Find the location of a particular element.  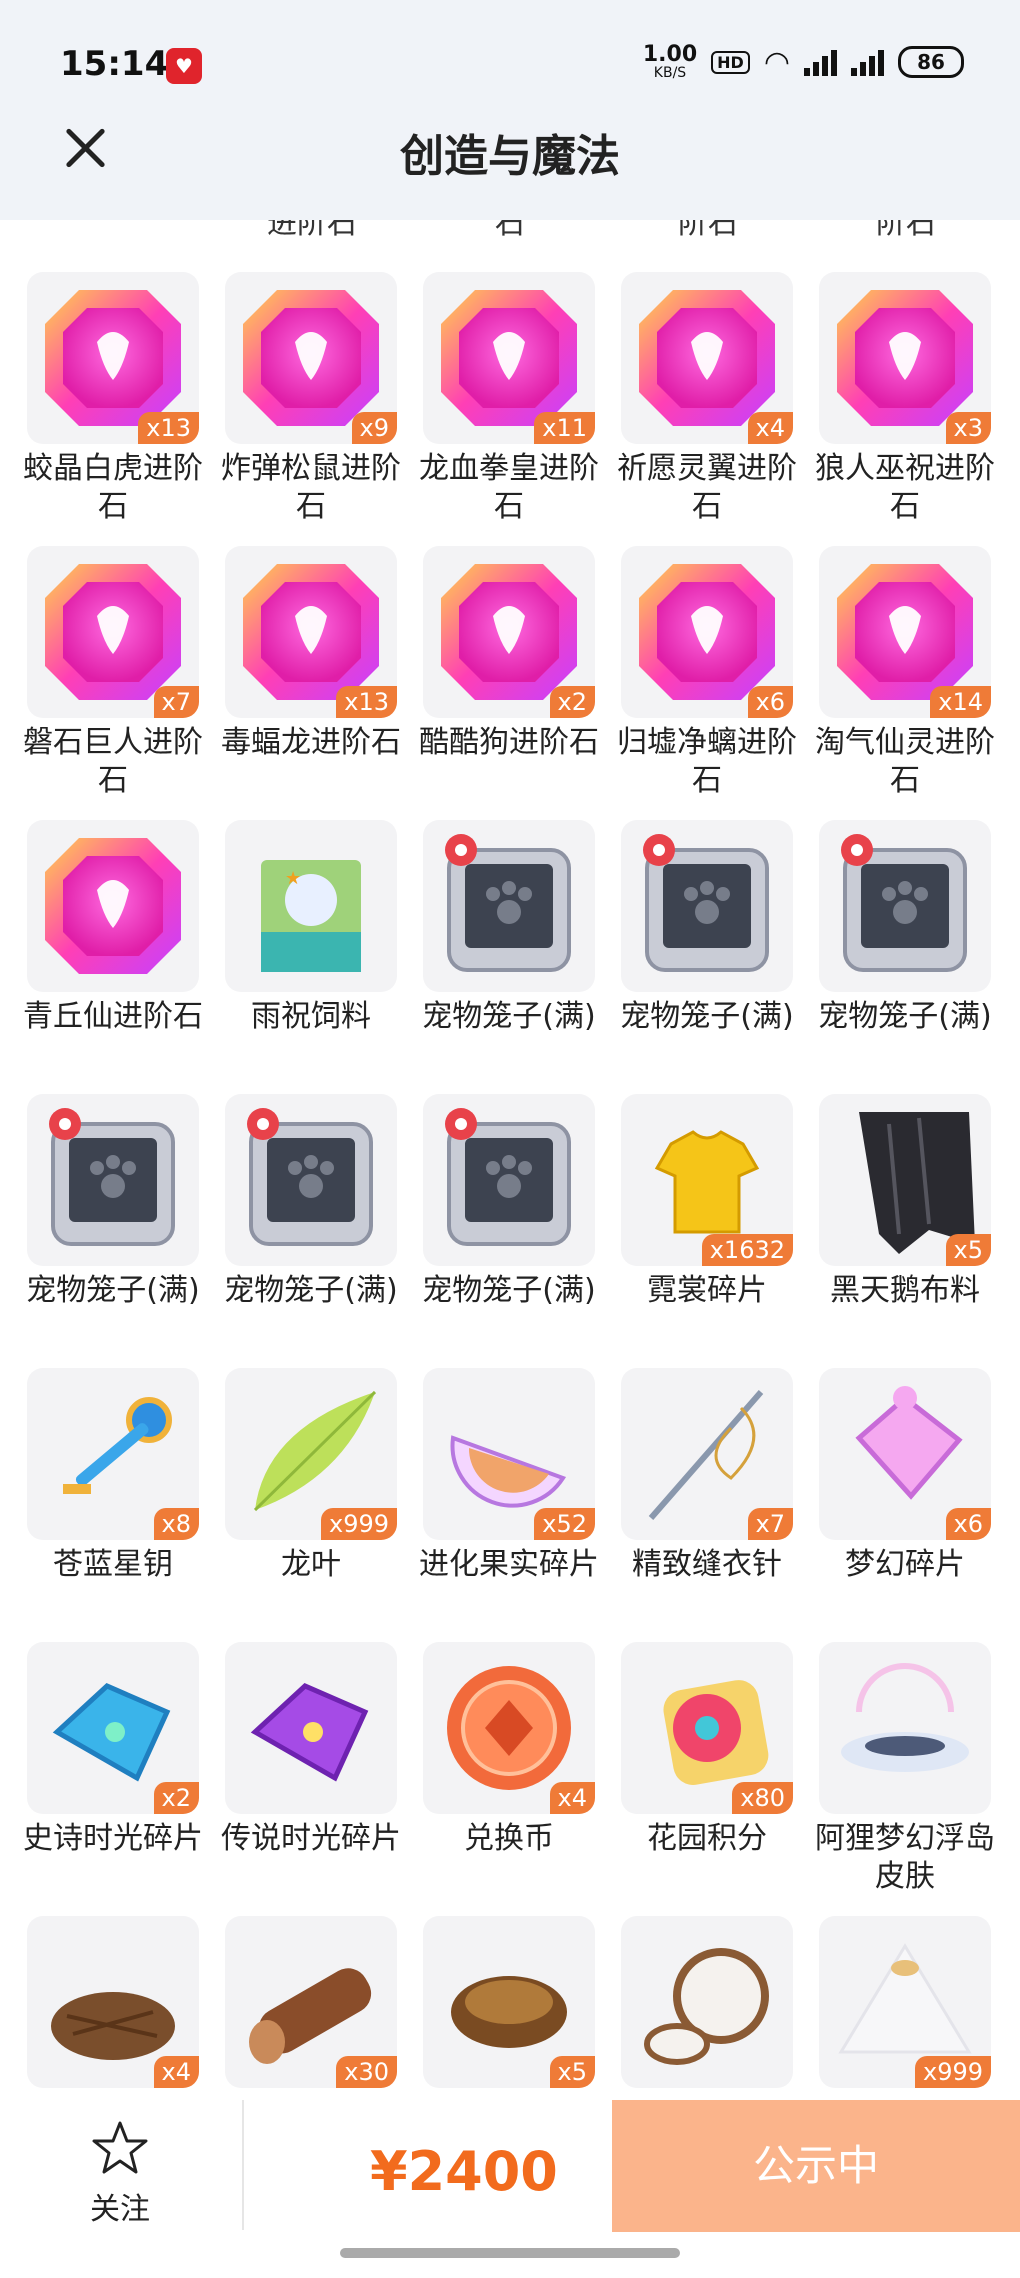

hd-icon: HD is located at coordinates (730, 62).